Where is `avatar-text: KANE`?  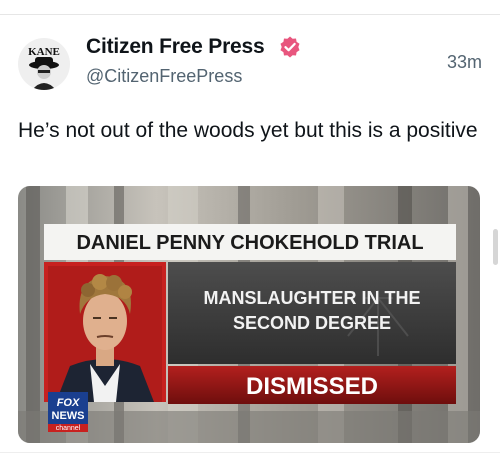
avatar-text: KANE is located at coordinates (44, 52).